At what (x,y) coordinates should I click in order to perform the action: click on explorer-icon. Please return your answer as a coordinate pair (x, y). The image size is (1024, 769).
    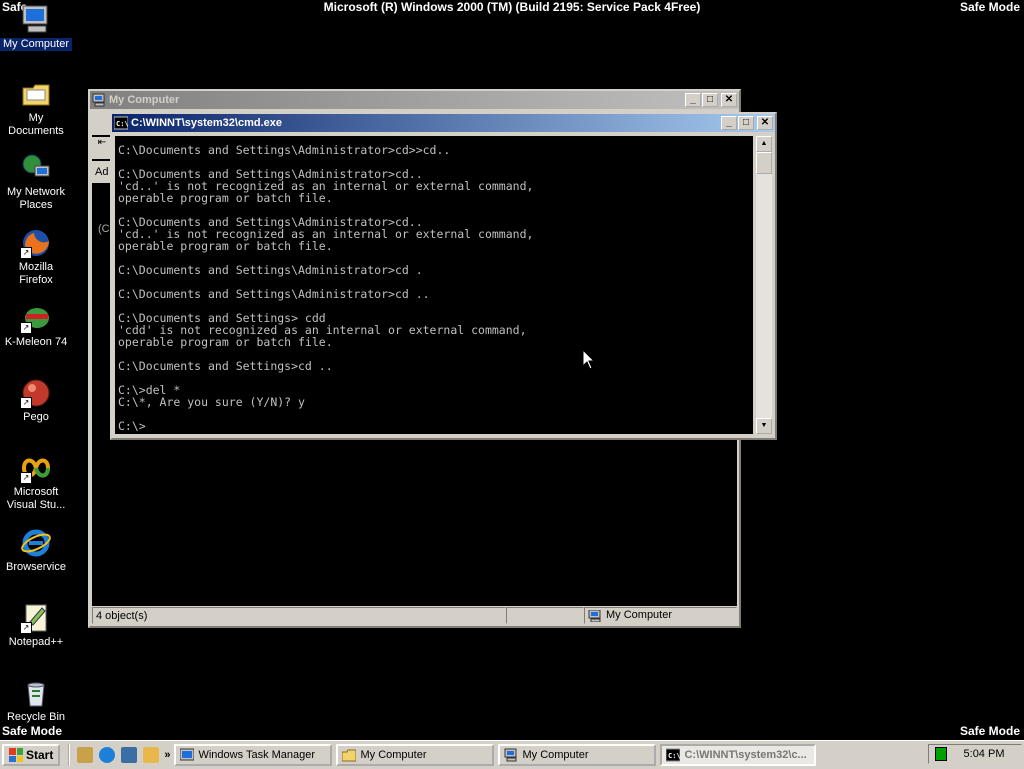
    Looking at the image, I should click on (151, 755).